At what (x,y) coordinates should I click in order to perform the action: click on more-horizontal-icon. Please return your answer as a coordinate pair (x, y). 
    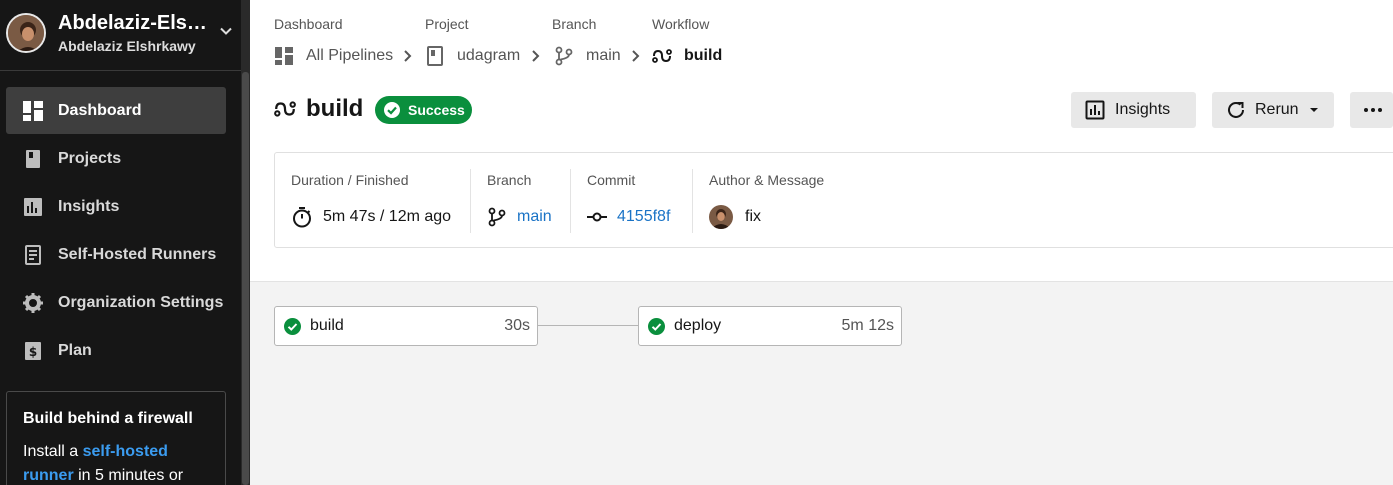
    Looking at the image, I should click on (1373, 110).